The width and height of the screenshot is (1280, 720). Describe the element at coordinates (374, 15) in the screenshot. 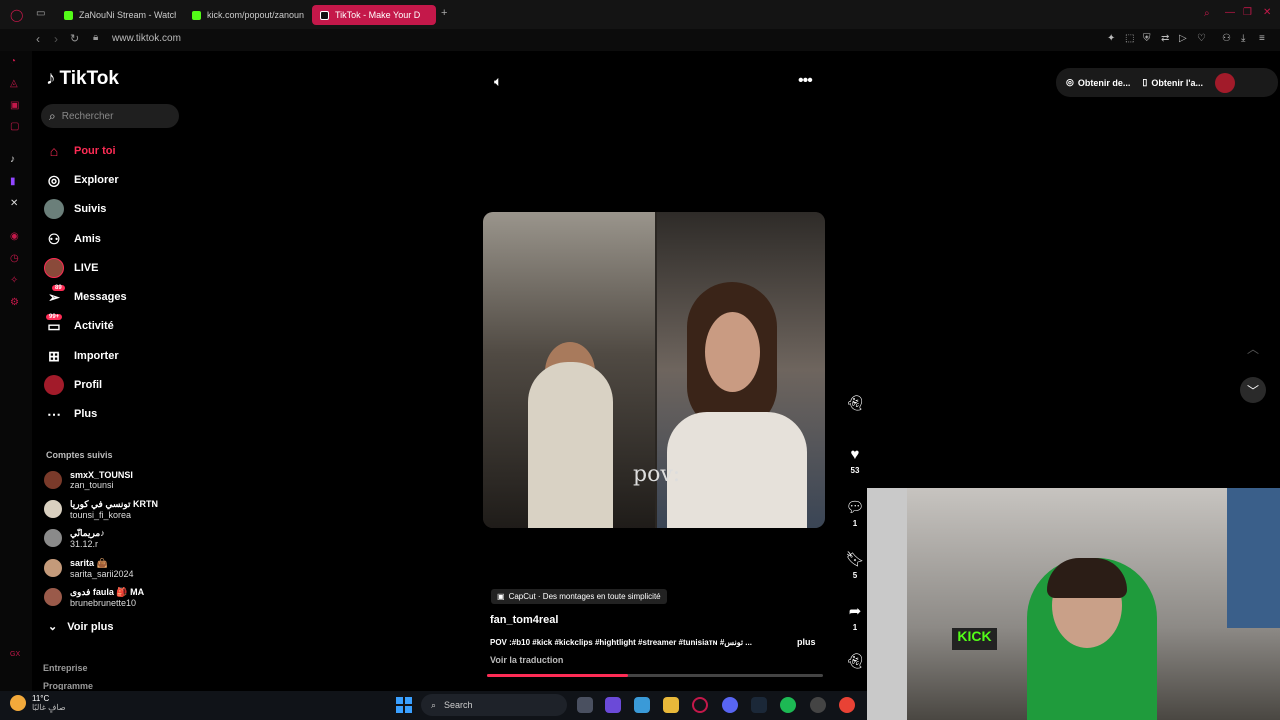

I see `tab-tiktok: TikTok - Make Your D` at that location.